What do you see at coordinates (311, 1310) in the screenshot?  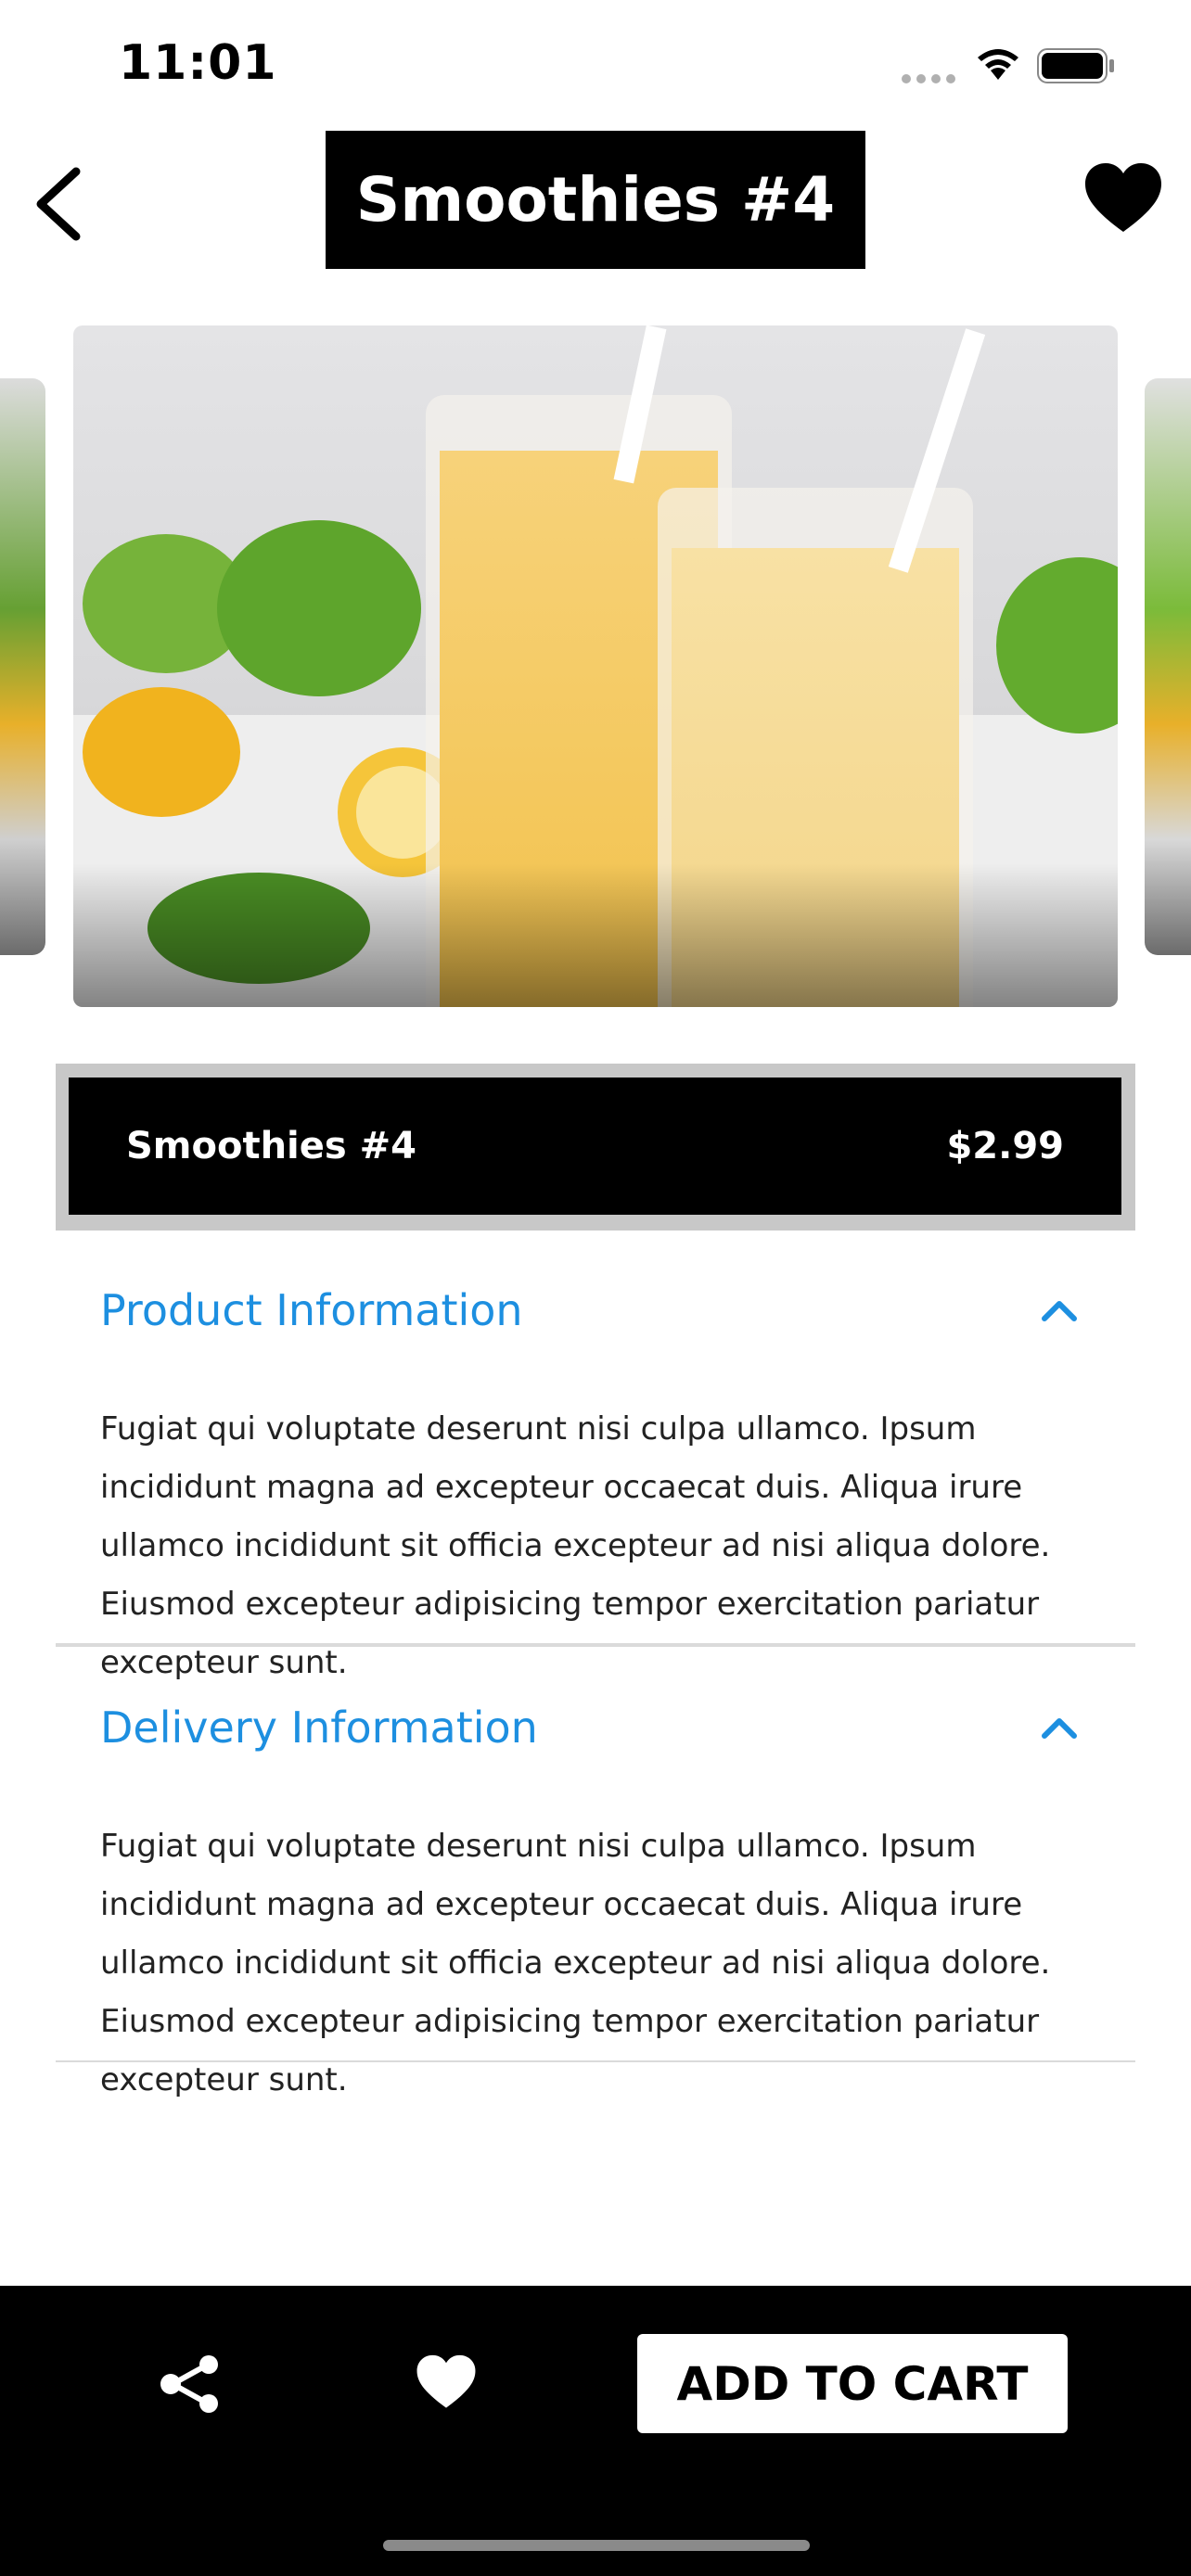 I see `accordion-title: Product Information` at bounding box center [311, 1310].